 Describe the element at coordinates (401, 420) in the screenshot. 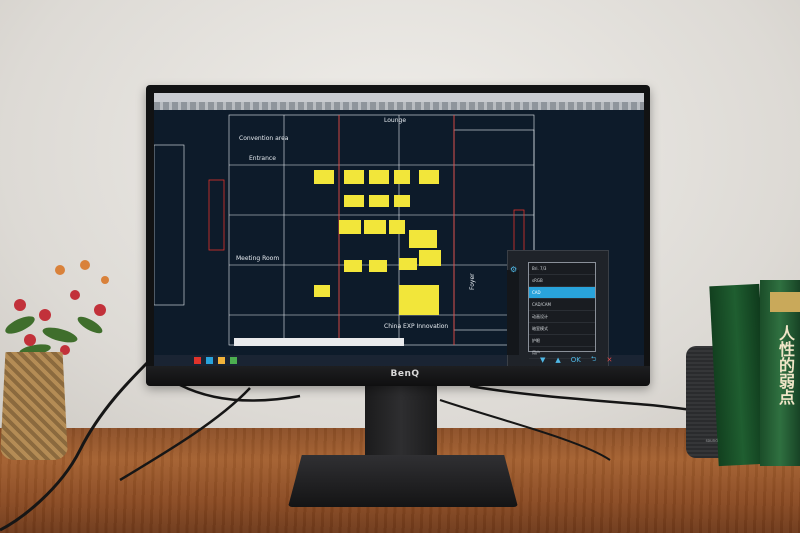

I see `monitor-stand-neck` at that location.